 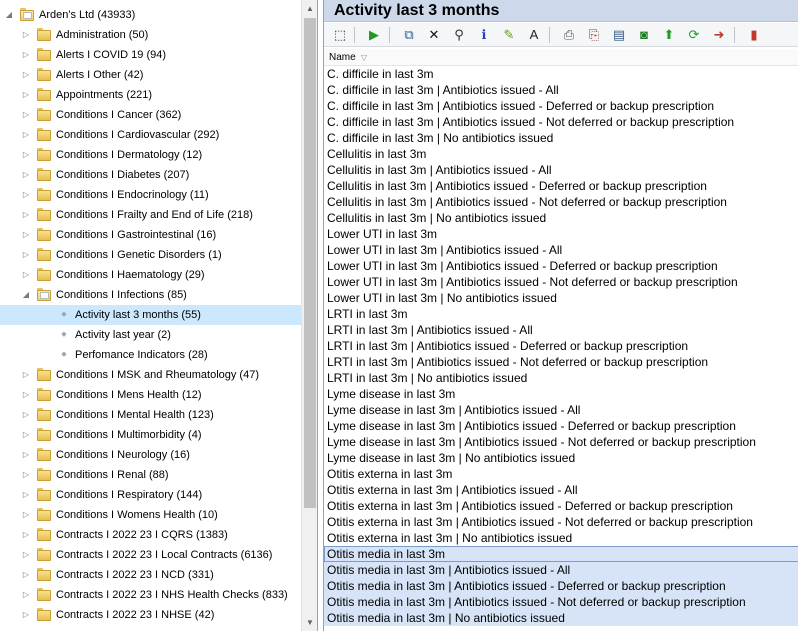 I want to click on list-item: Otitis media in last 3m, so click(x=561, y=554).